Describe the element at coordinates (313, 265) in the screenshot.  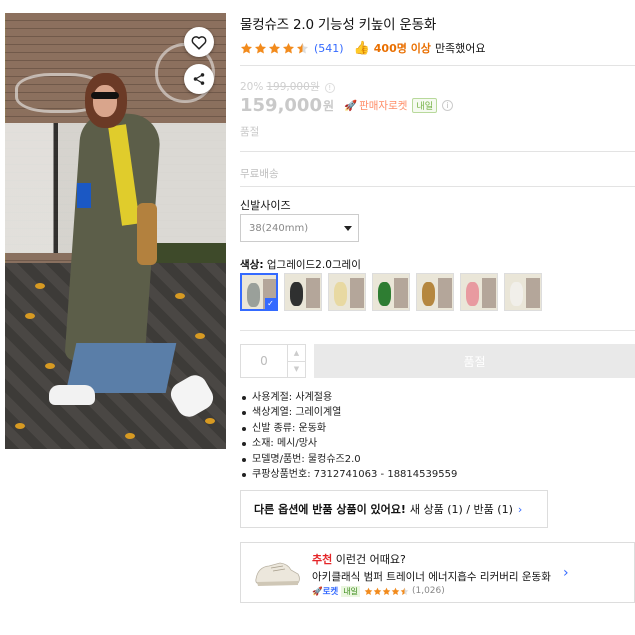
I see `color-selected-value: 업그레이드2.0그레이` at that location.